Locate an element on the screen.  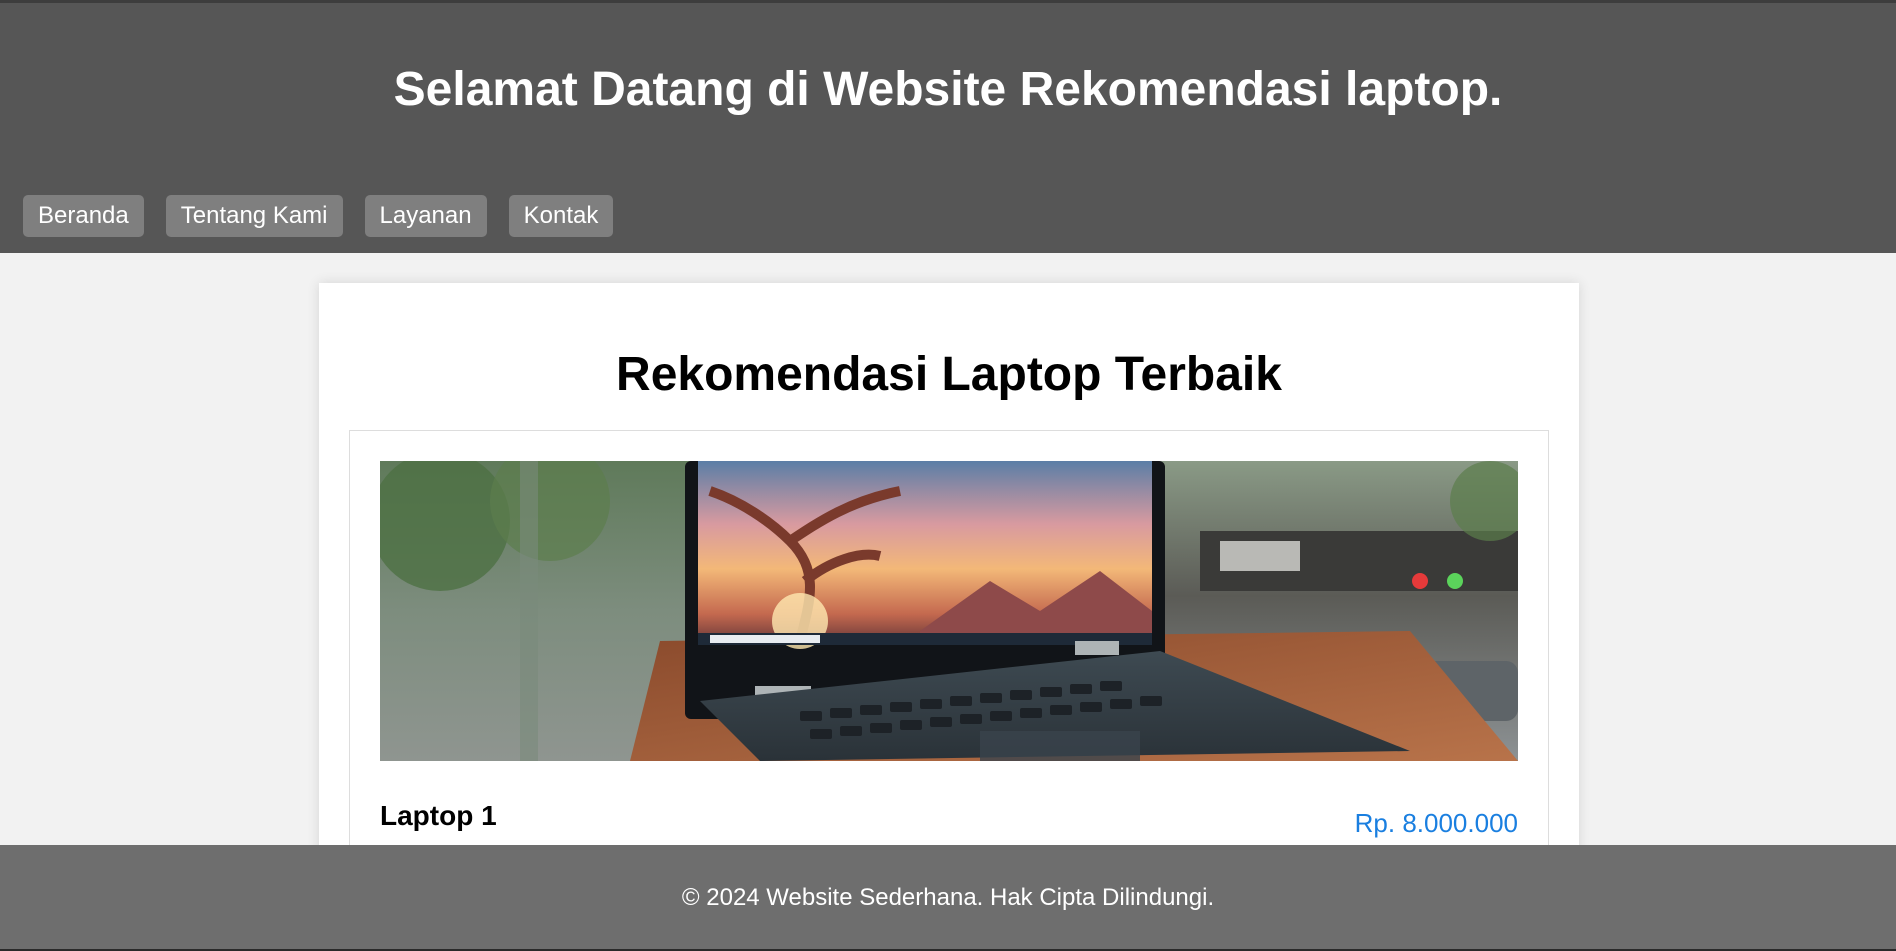
product-name: Laptop 1 is located at coordinates (438, 815).